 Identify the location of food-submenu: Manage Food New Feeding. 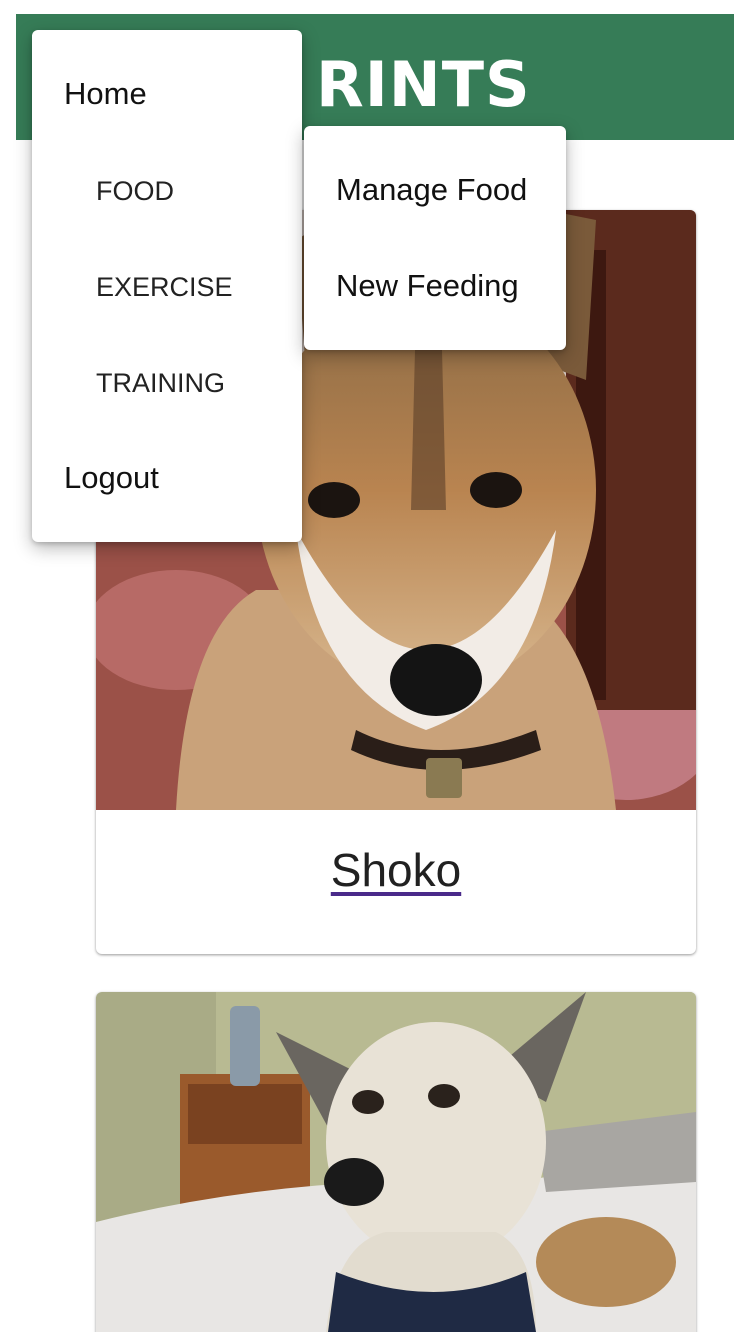
(435, 238).